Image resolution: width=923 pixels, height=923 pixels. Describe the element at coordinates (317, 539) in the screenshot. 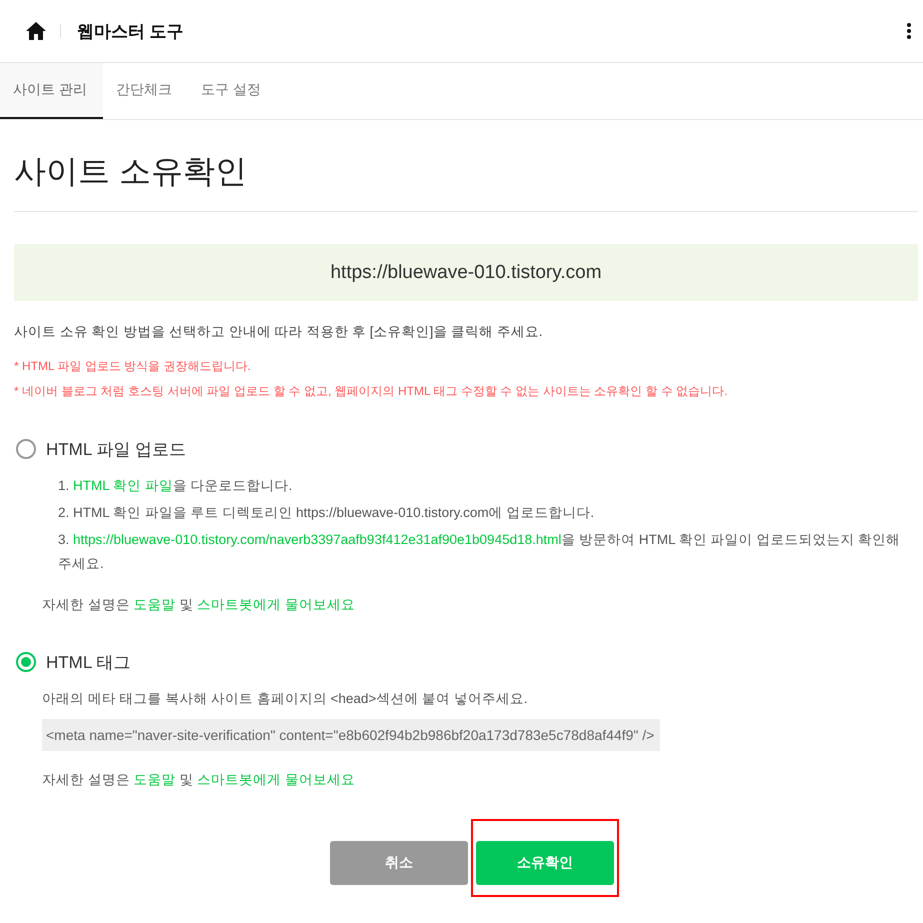

I see `text-link: https://bluewave-010.tistory.com/naverb3397aafb93f412e31af90e1b0945d18.html` at that location.